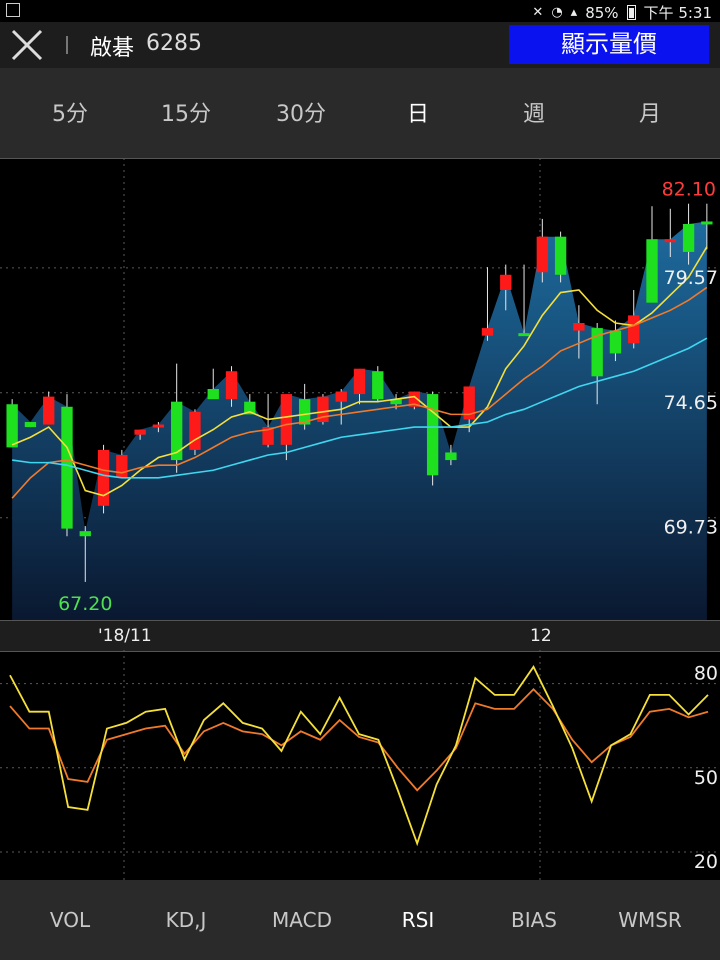  I want to click on stock-code: 6285, so click(174, 43).